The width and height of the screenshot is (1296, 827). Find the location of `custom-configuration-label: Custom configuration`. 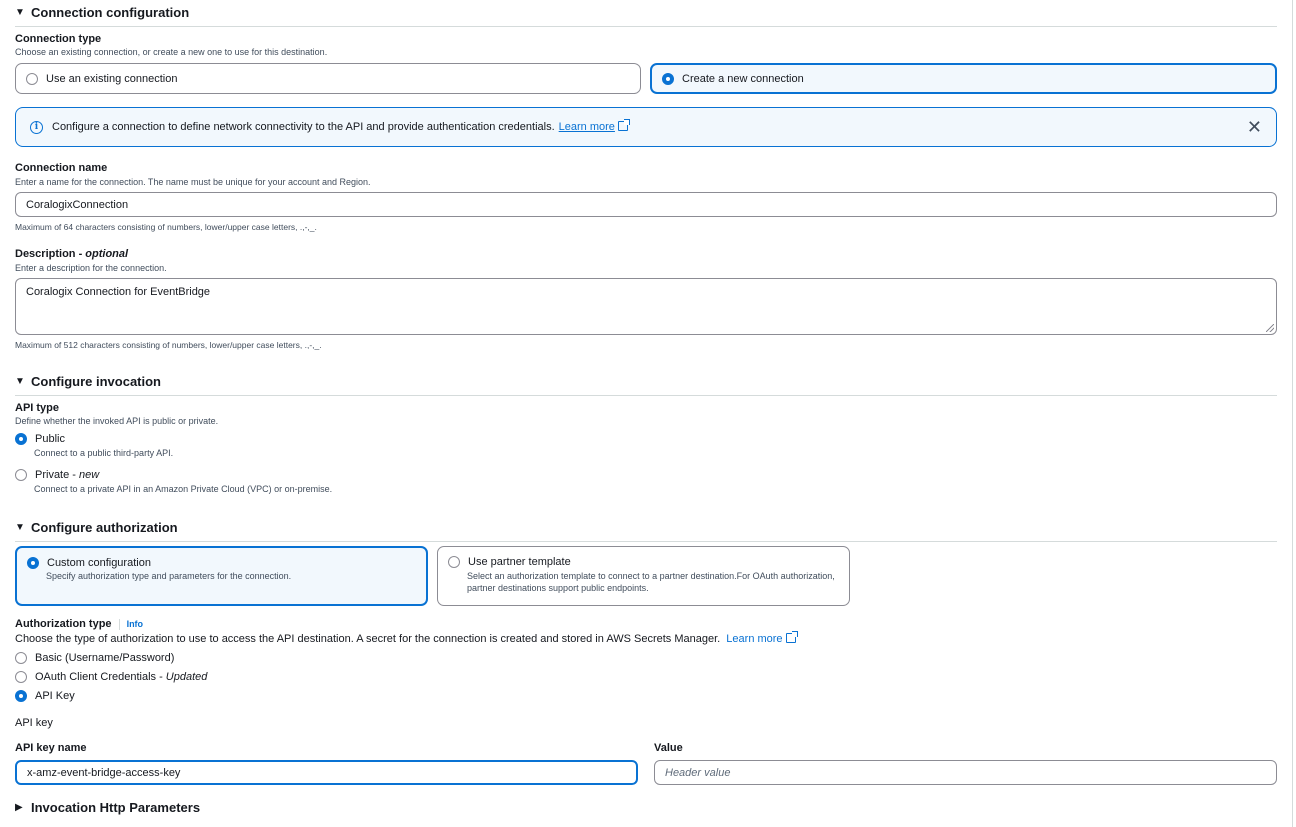

custom-configuration-label: Custom configuration is located at coordinates (99, 563).